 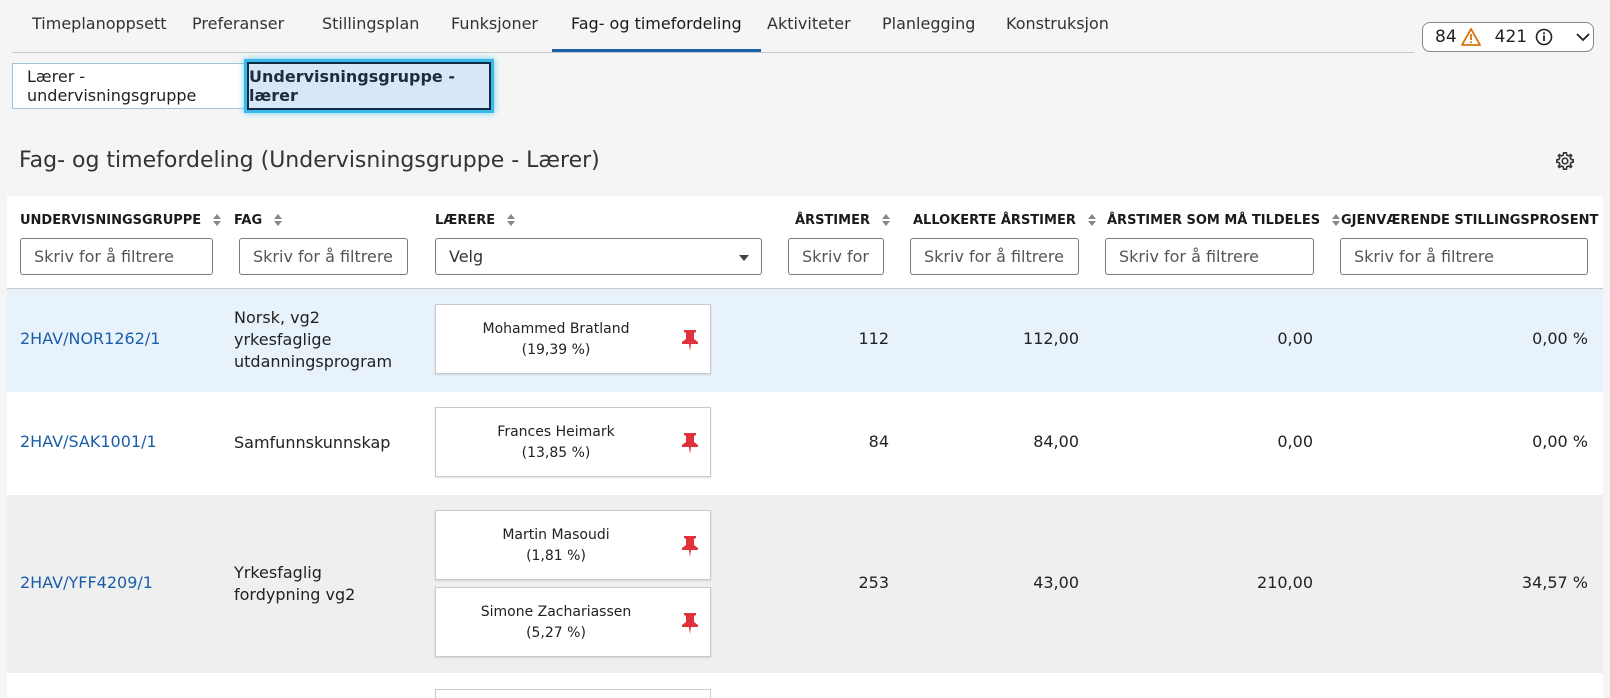 I want to click on to-assign-cell: 210,00, so click(x=1285, y=582).